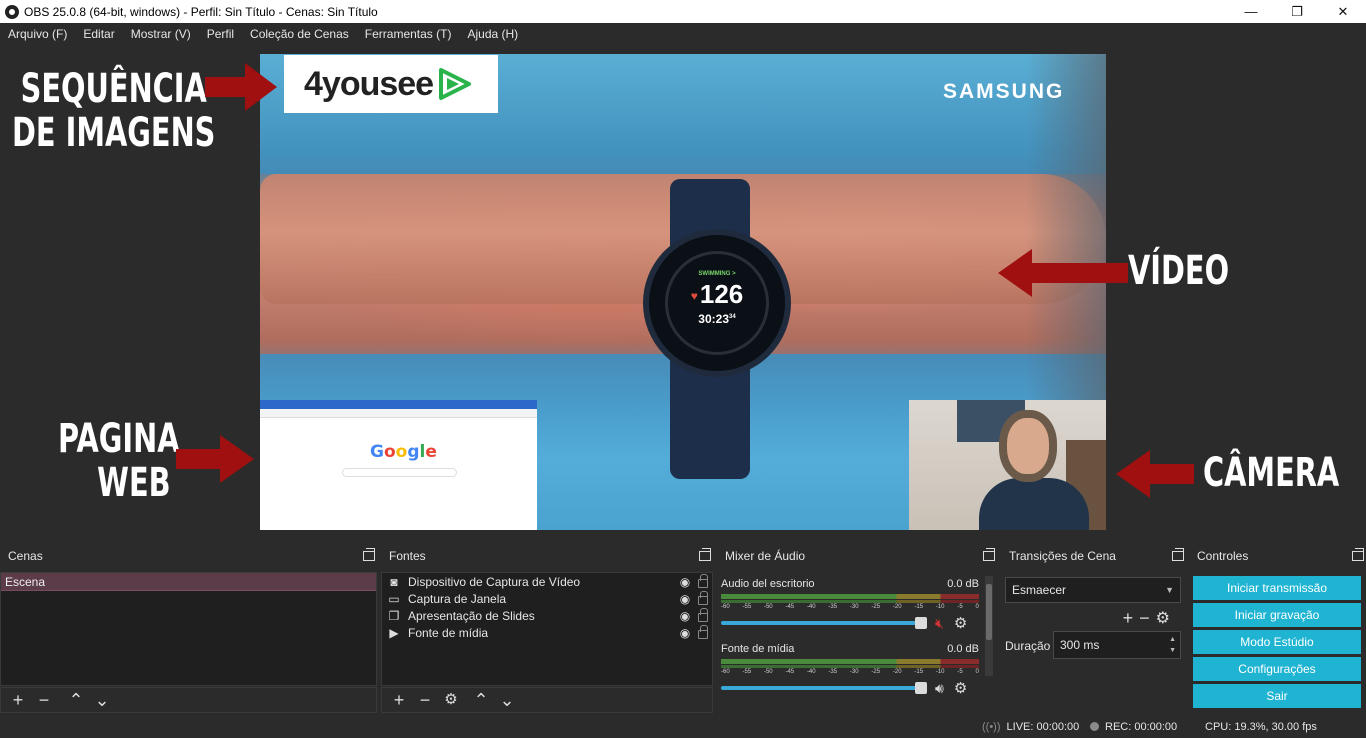  I want to click on broadcast-icon: ((•)), so click(991, 727).